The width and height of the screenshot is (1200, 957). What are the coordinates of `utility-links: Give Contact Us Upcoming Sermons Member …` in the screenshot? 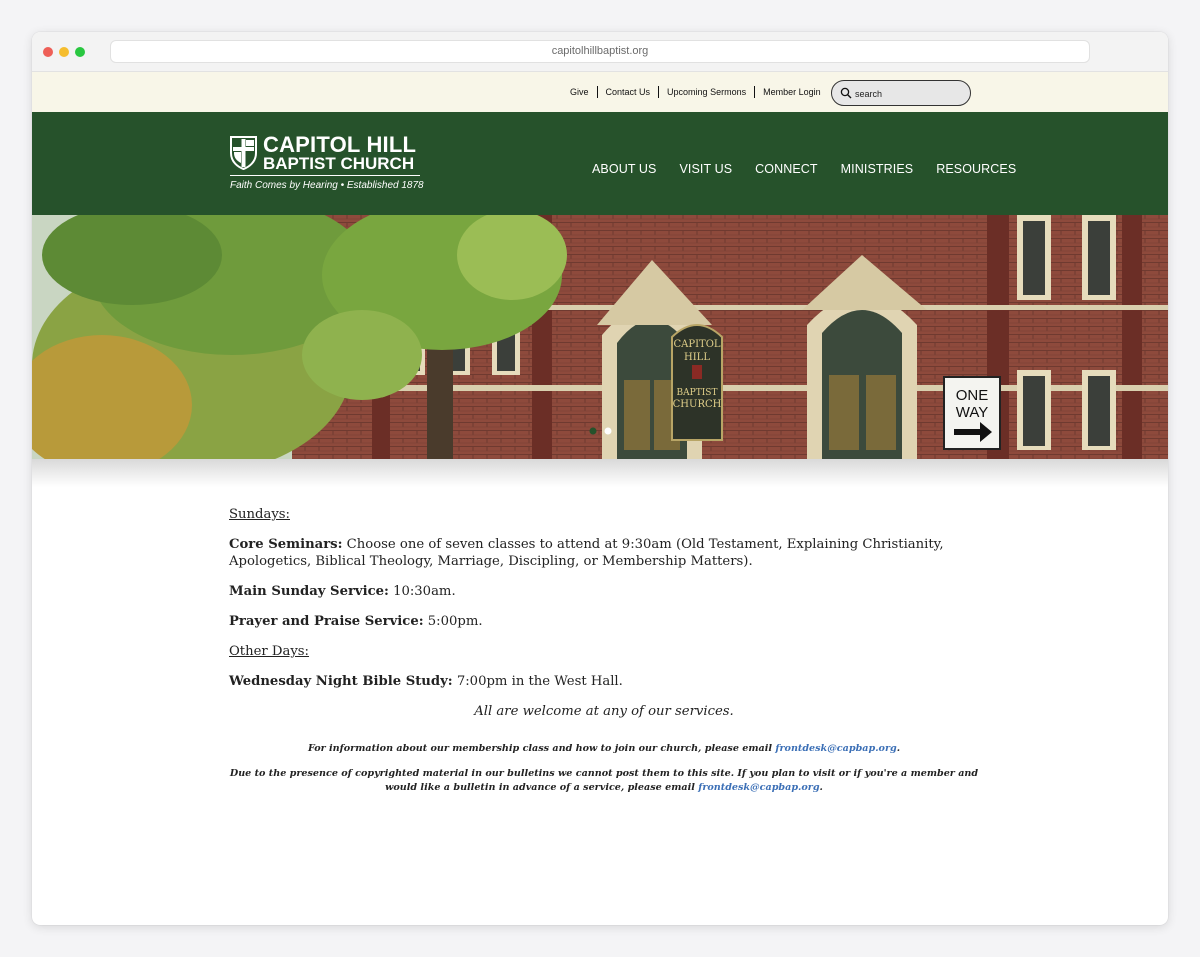 It's located at (697, 92).